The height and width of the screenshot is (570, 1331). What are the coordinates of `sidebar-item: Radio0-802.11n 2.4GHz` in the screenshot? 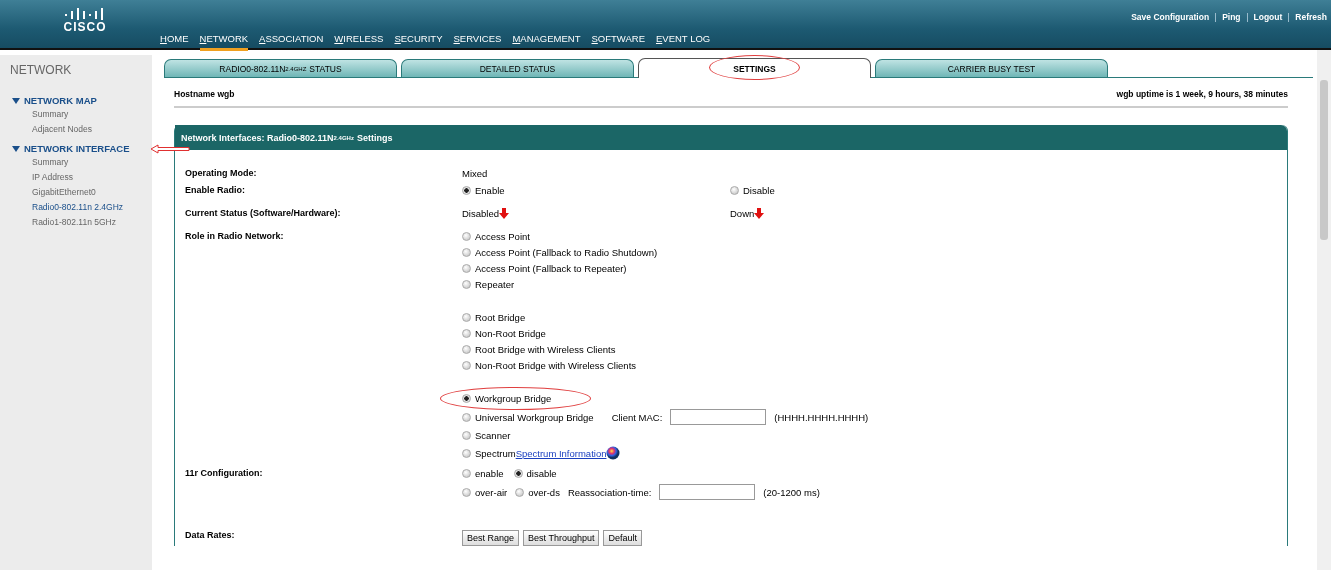 It's located at (92, 207).